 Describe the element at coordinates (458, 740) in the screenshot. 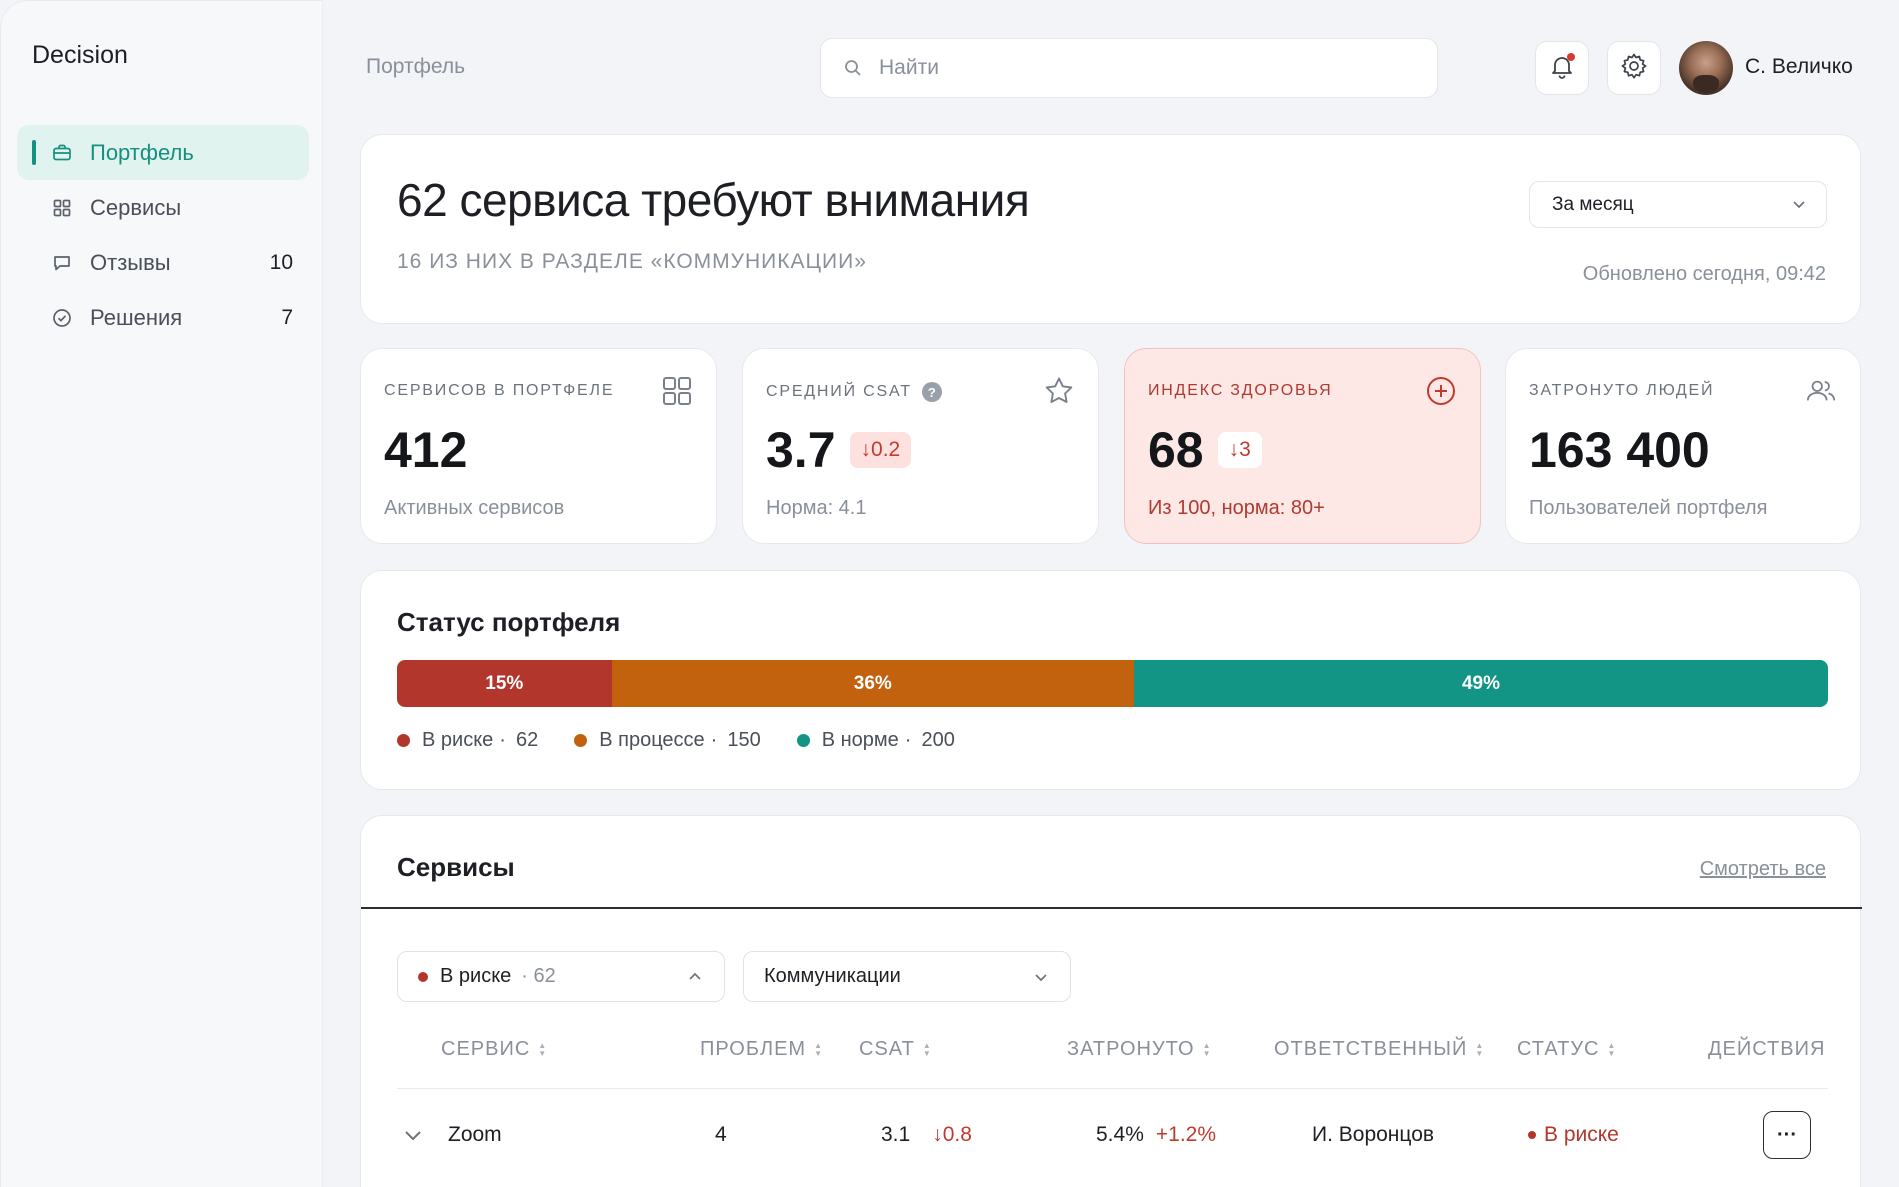

I see `legend-label: В риске` at that location.